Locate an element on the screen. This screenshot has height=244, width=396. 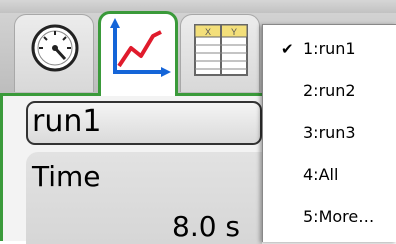
menu-item-label: 3:run3 is located at coordinates (329, 132).